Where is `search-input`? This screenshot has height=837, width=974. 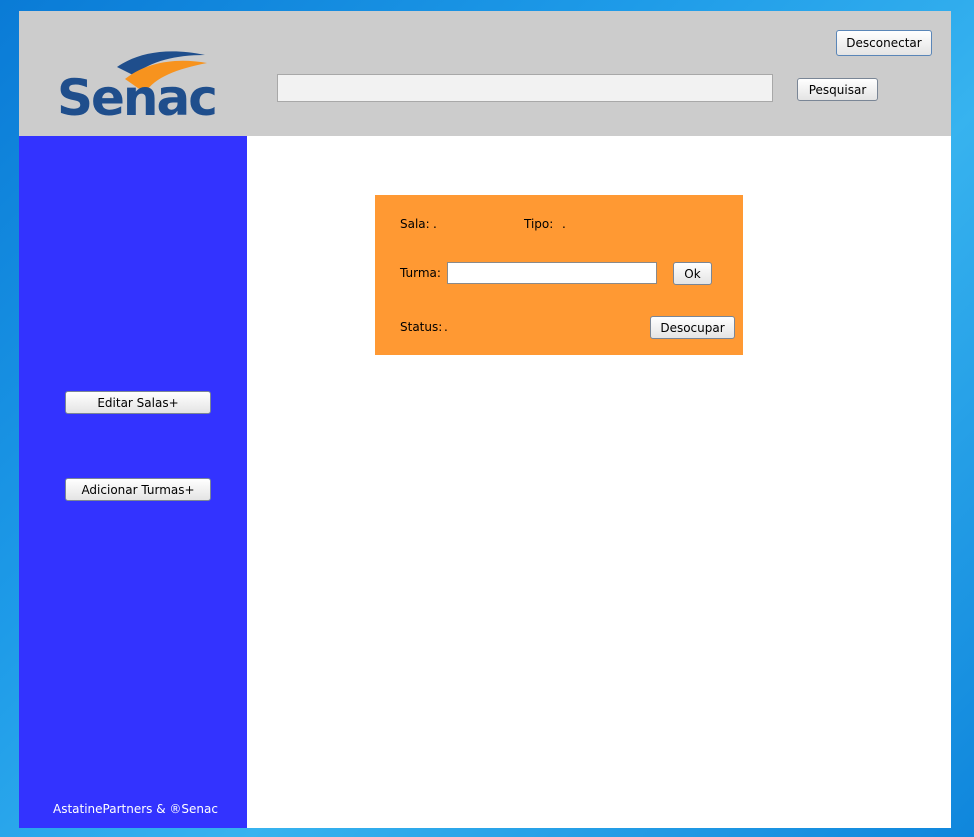
search-input is located at coordinates (525, 88).